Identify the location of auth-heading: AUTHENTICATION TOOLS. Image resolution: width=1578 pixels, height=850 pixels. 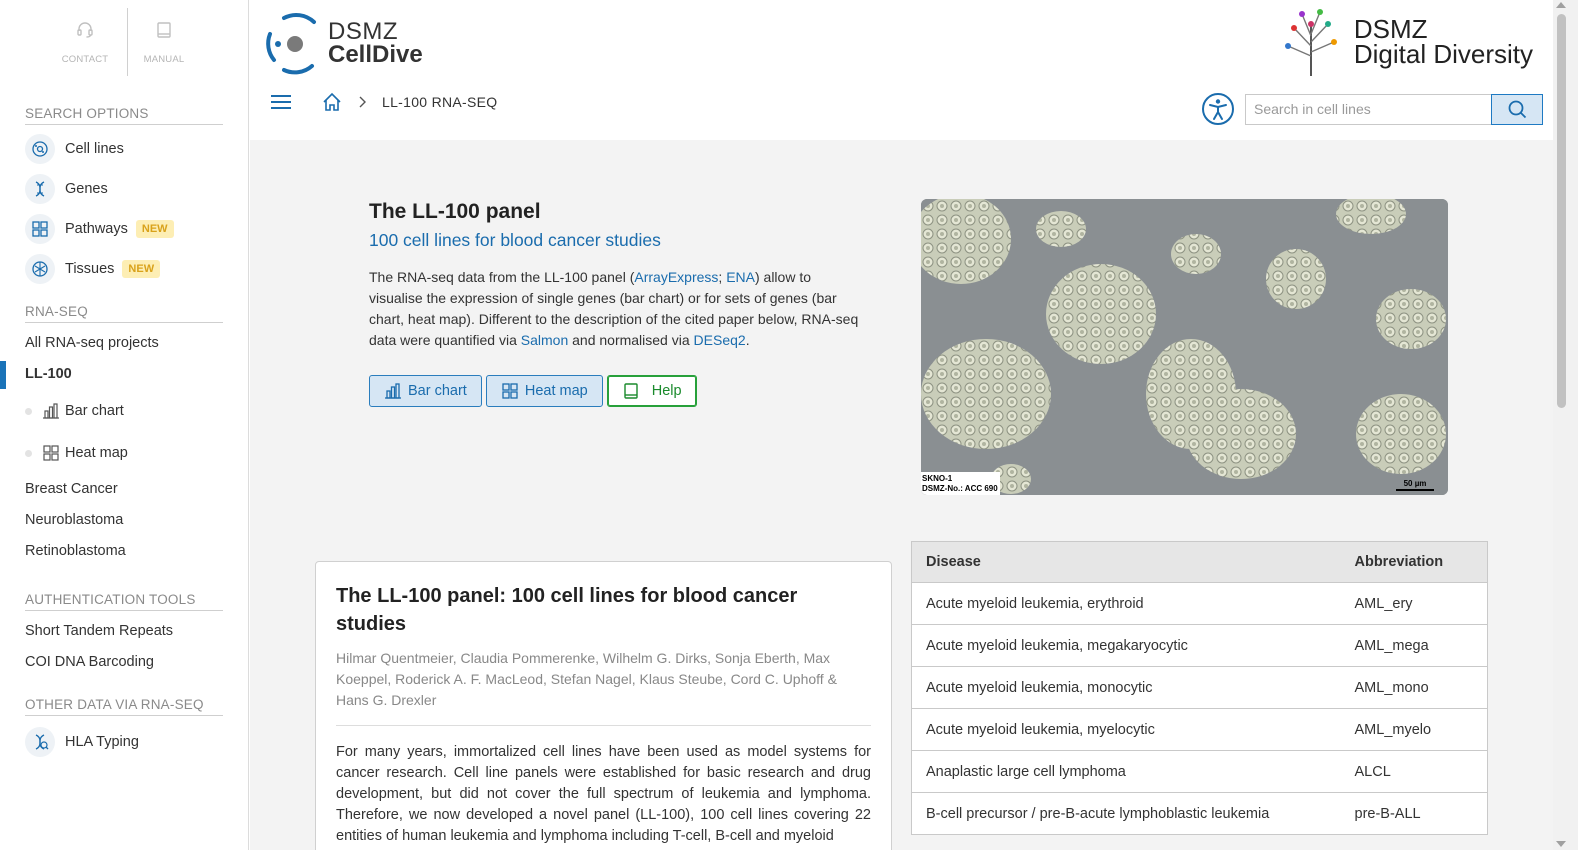
(124, 601).